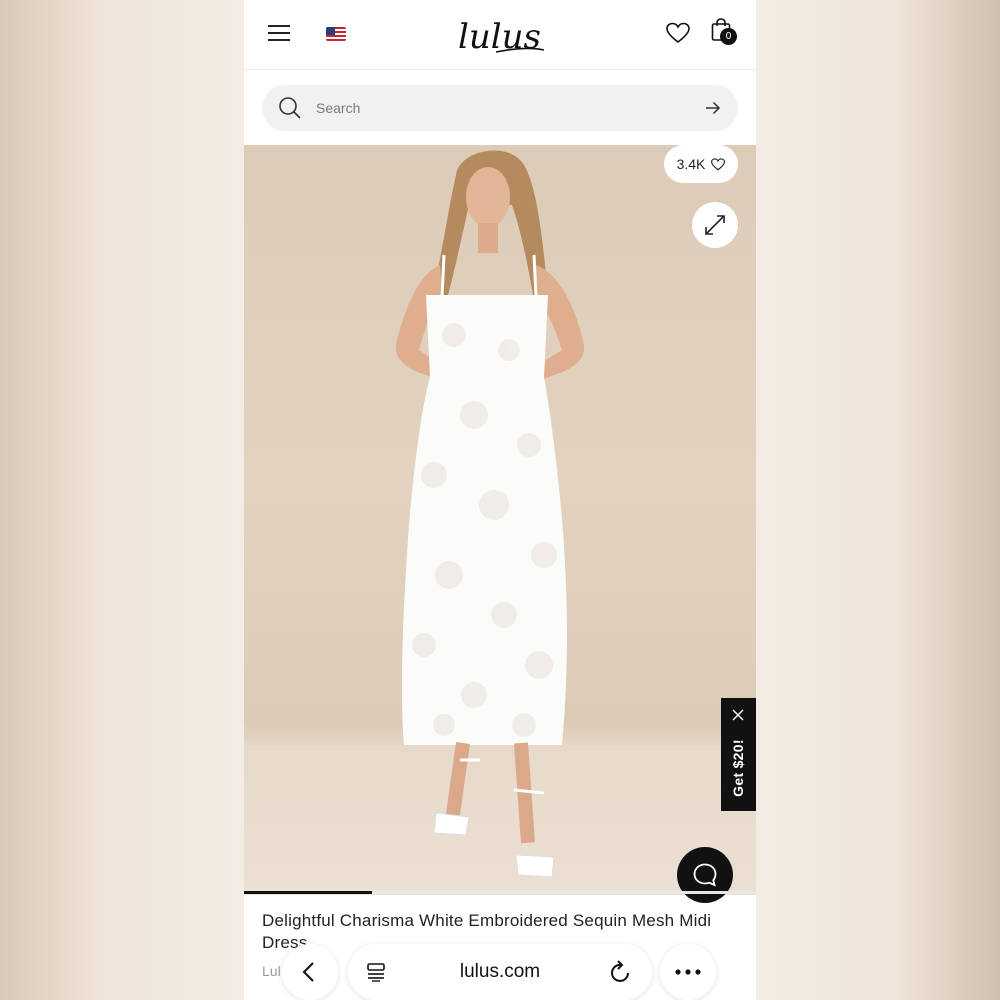 The width and height of the screenshot is (1000, 1000). What do you see at coordinates (496, 108) in the screenshot?
I see `search-input` at bounding box center [496, 108].